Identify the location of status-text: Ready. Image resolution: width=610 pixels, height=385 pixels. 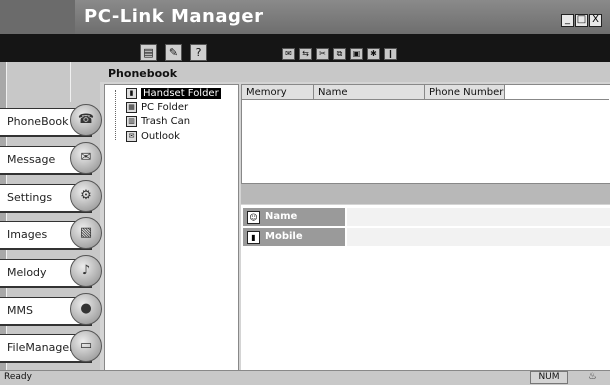
(18, 377).